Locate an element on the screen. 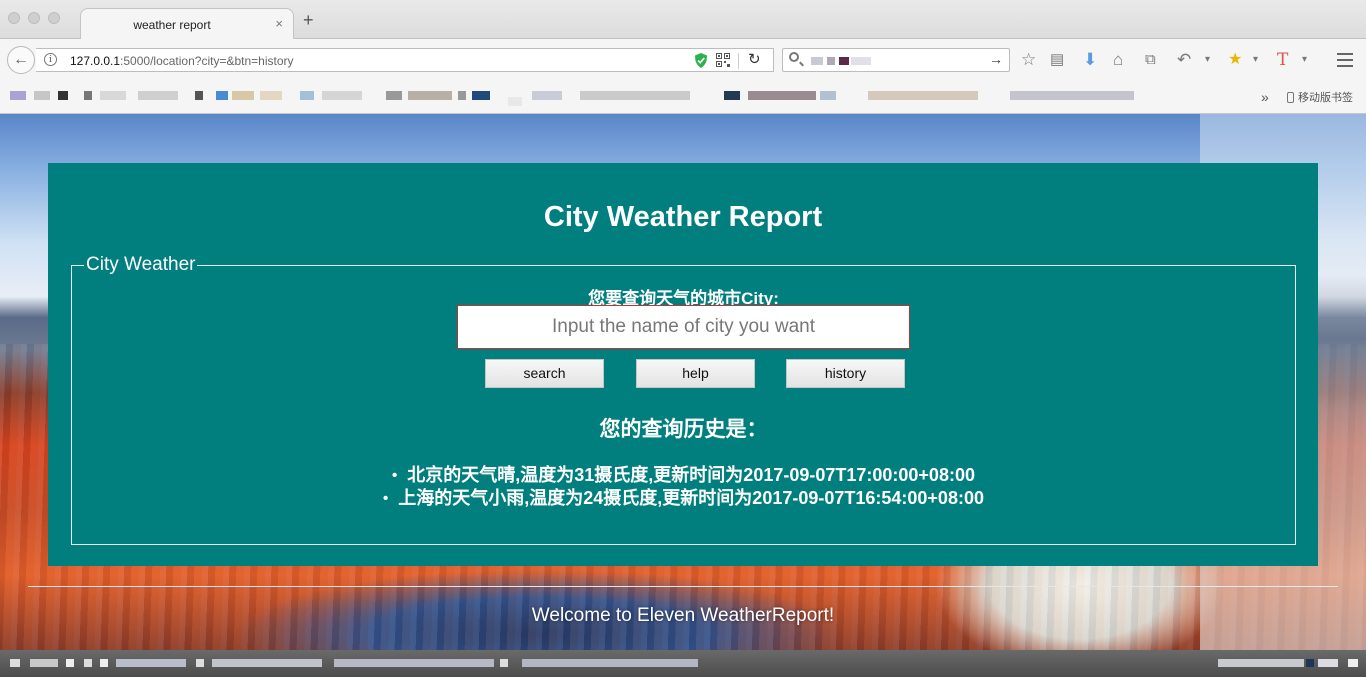 The image size is (1366, 677). undo-icon: ↶ is located at coordinates (1184, 60).